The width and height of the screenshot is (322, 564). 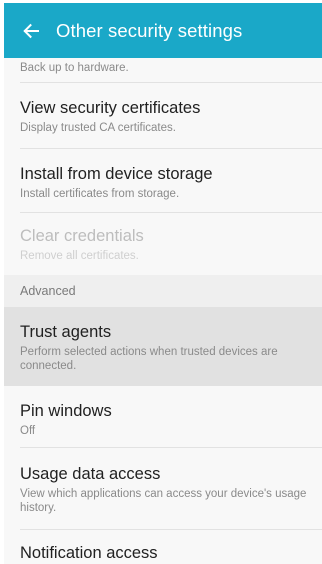 What do you see at coordinates (98, 128) in the screenshot?
I see `setting-item-subtitle: Display trusted CA certificates.` at bounding box center [98, 128].